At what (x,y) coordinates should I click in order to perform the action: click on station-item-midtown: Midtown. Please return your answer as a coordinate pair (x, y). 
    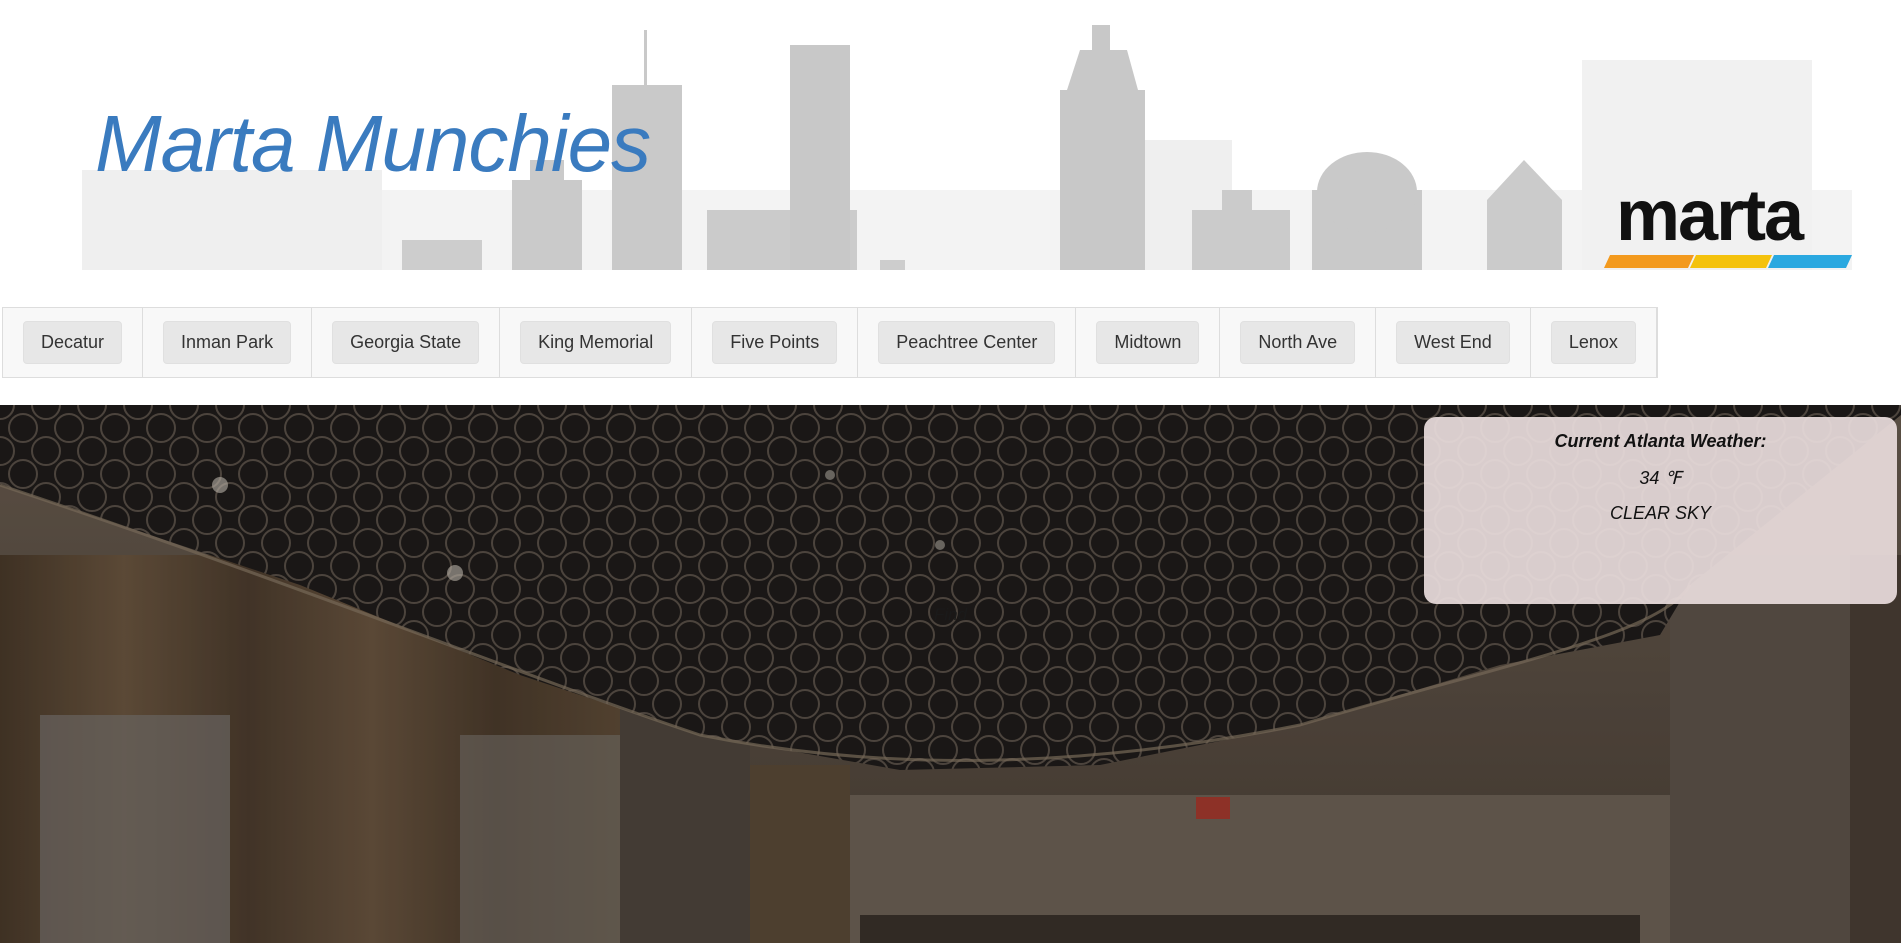
    Looking at the image, I should click on (1148, 342).